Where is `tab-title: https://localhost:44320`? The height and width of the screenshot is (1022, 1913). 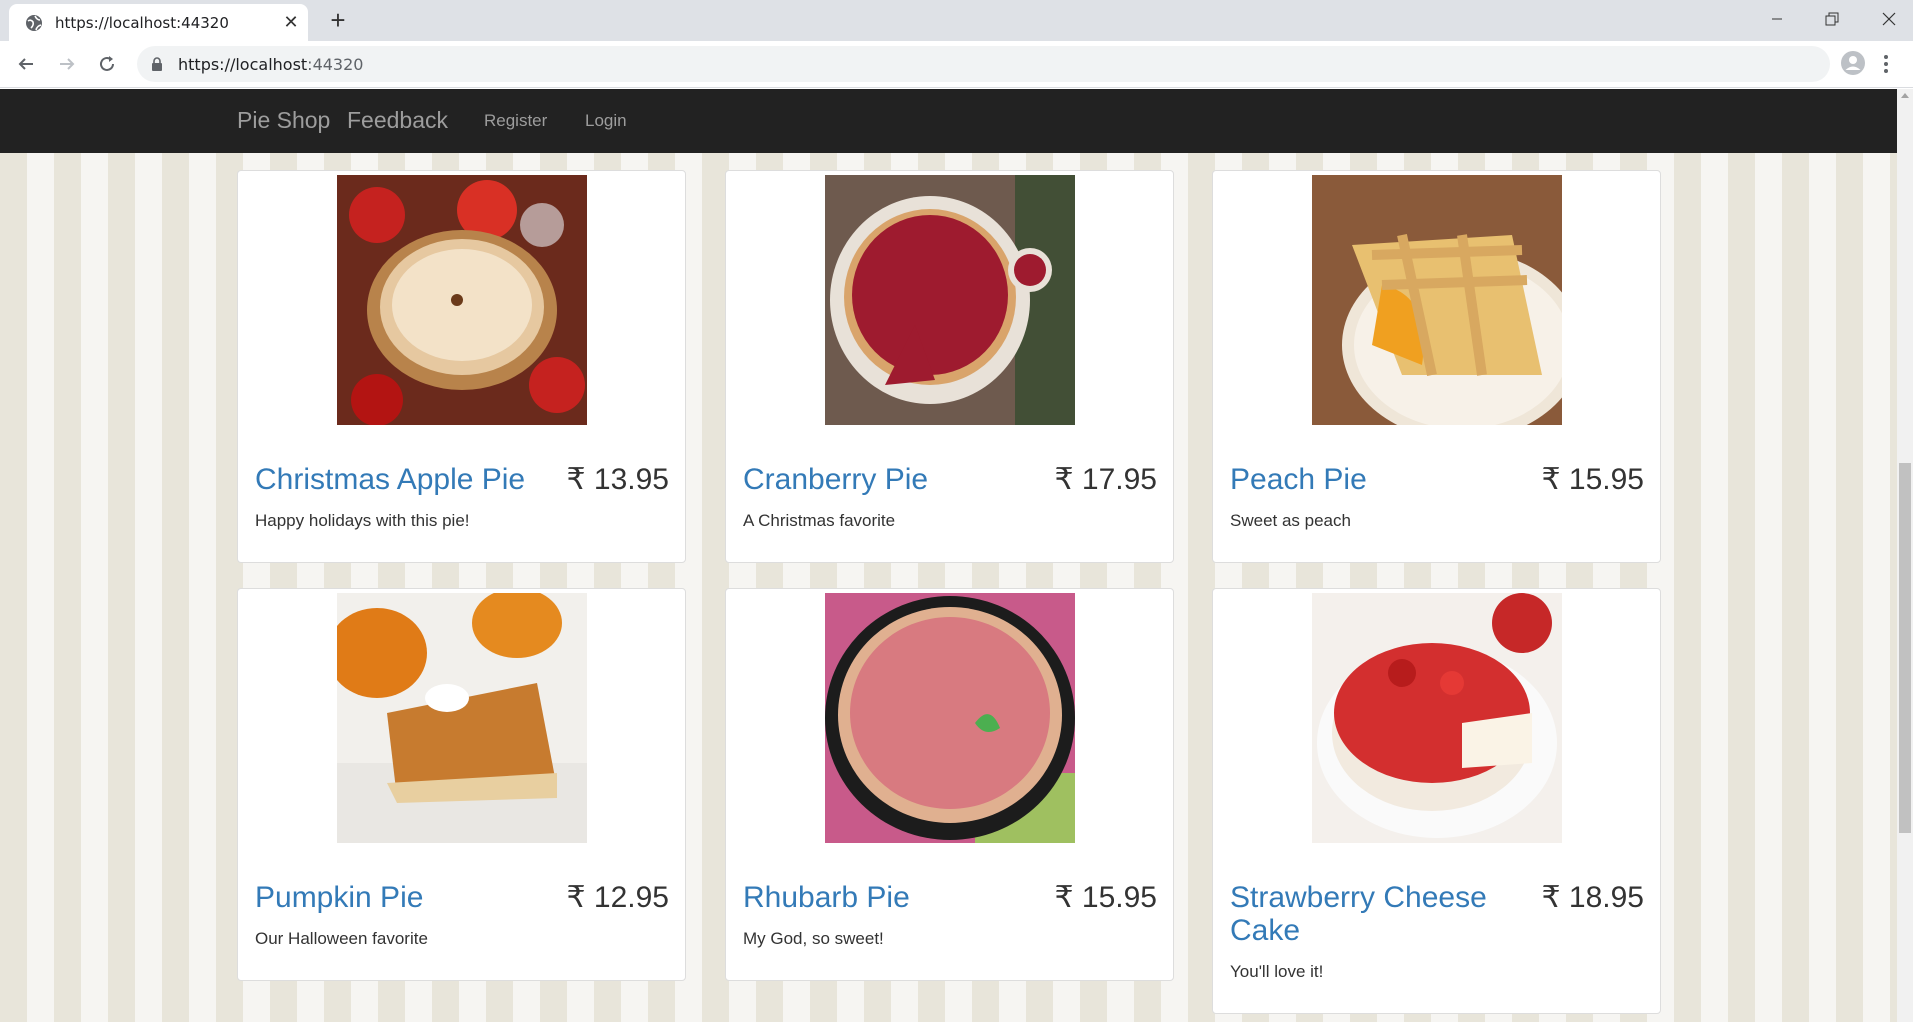 tab-title: https://localhost:44320 is located at coordinates (142, 23).